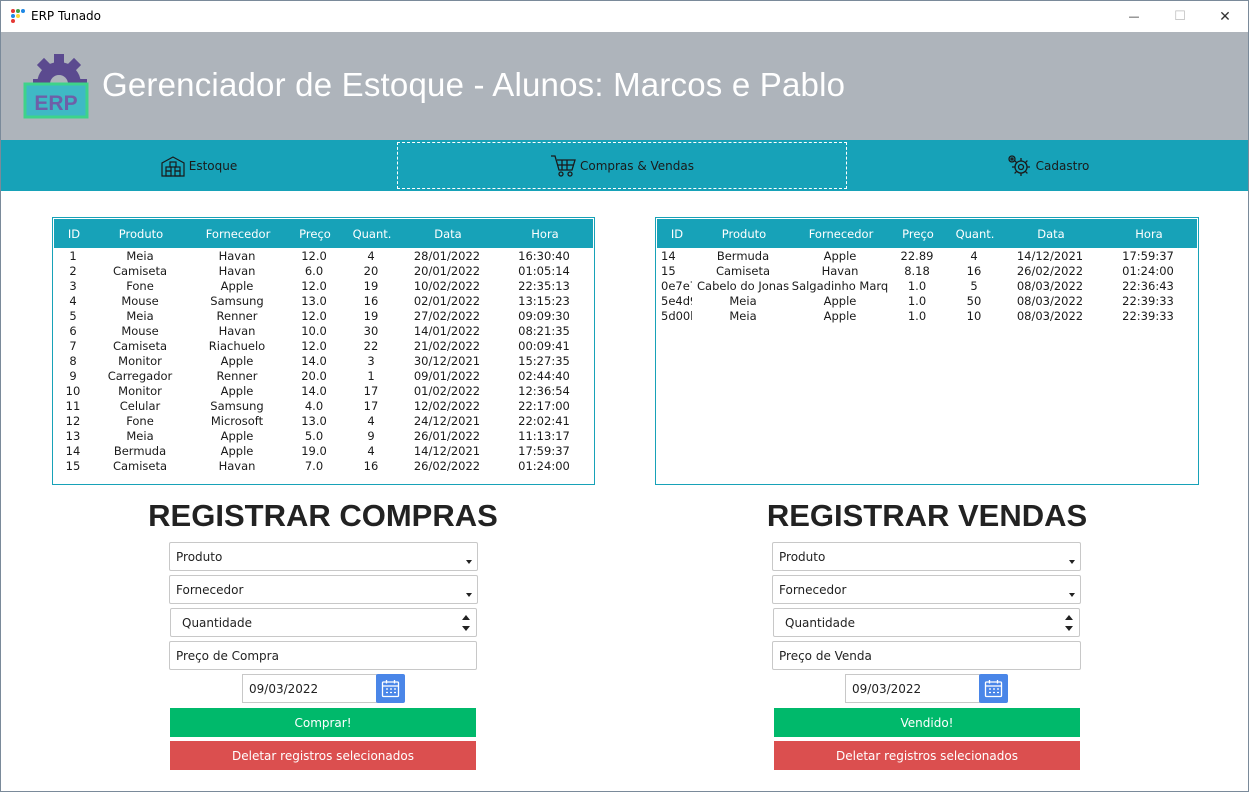 The image size is (1249, 792). What do you see at coordinates (314, 451) in the screenshot?
I see `table-cell: 19.0` at bounding box center [314, 451].